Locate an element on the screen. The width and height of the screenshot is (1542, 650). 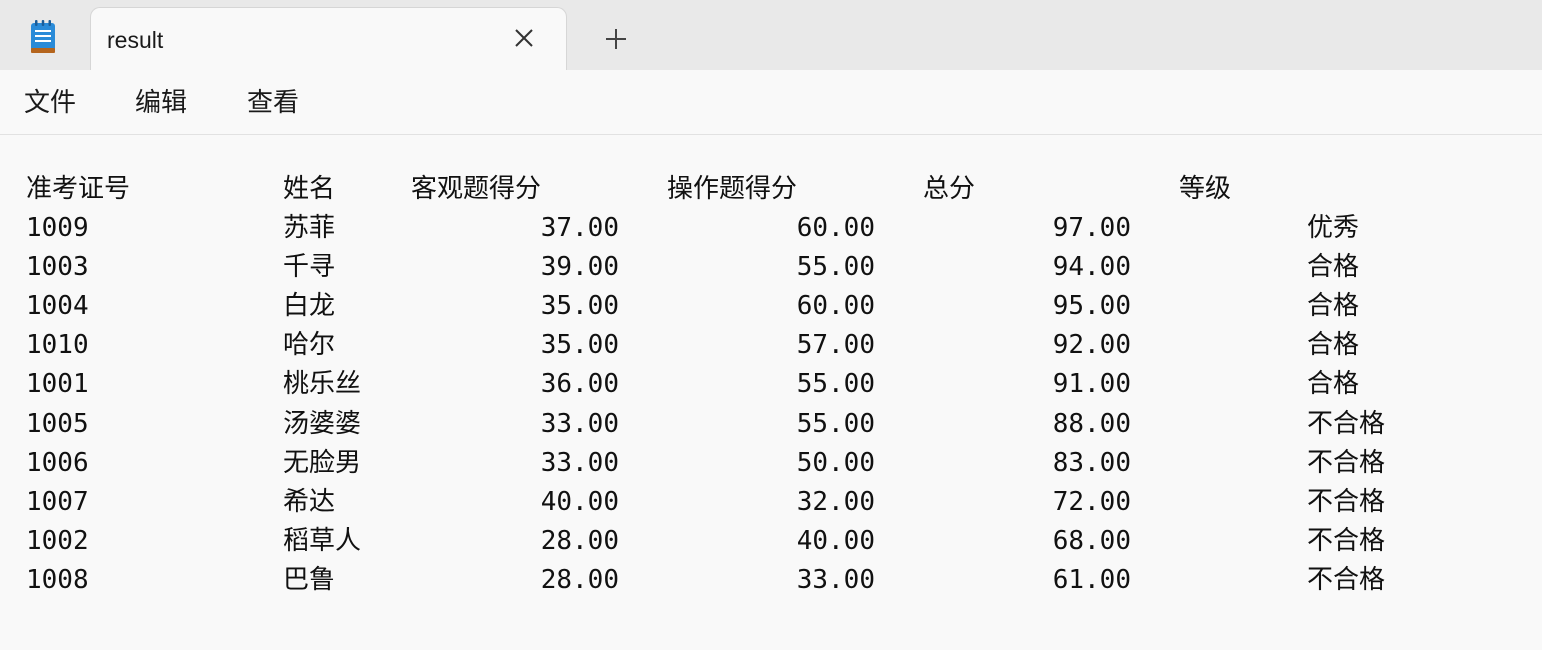
name-cell: 千寻 is located at coordinates (309, 267).